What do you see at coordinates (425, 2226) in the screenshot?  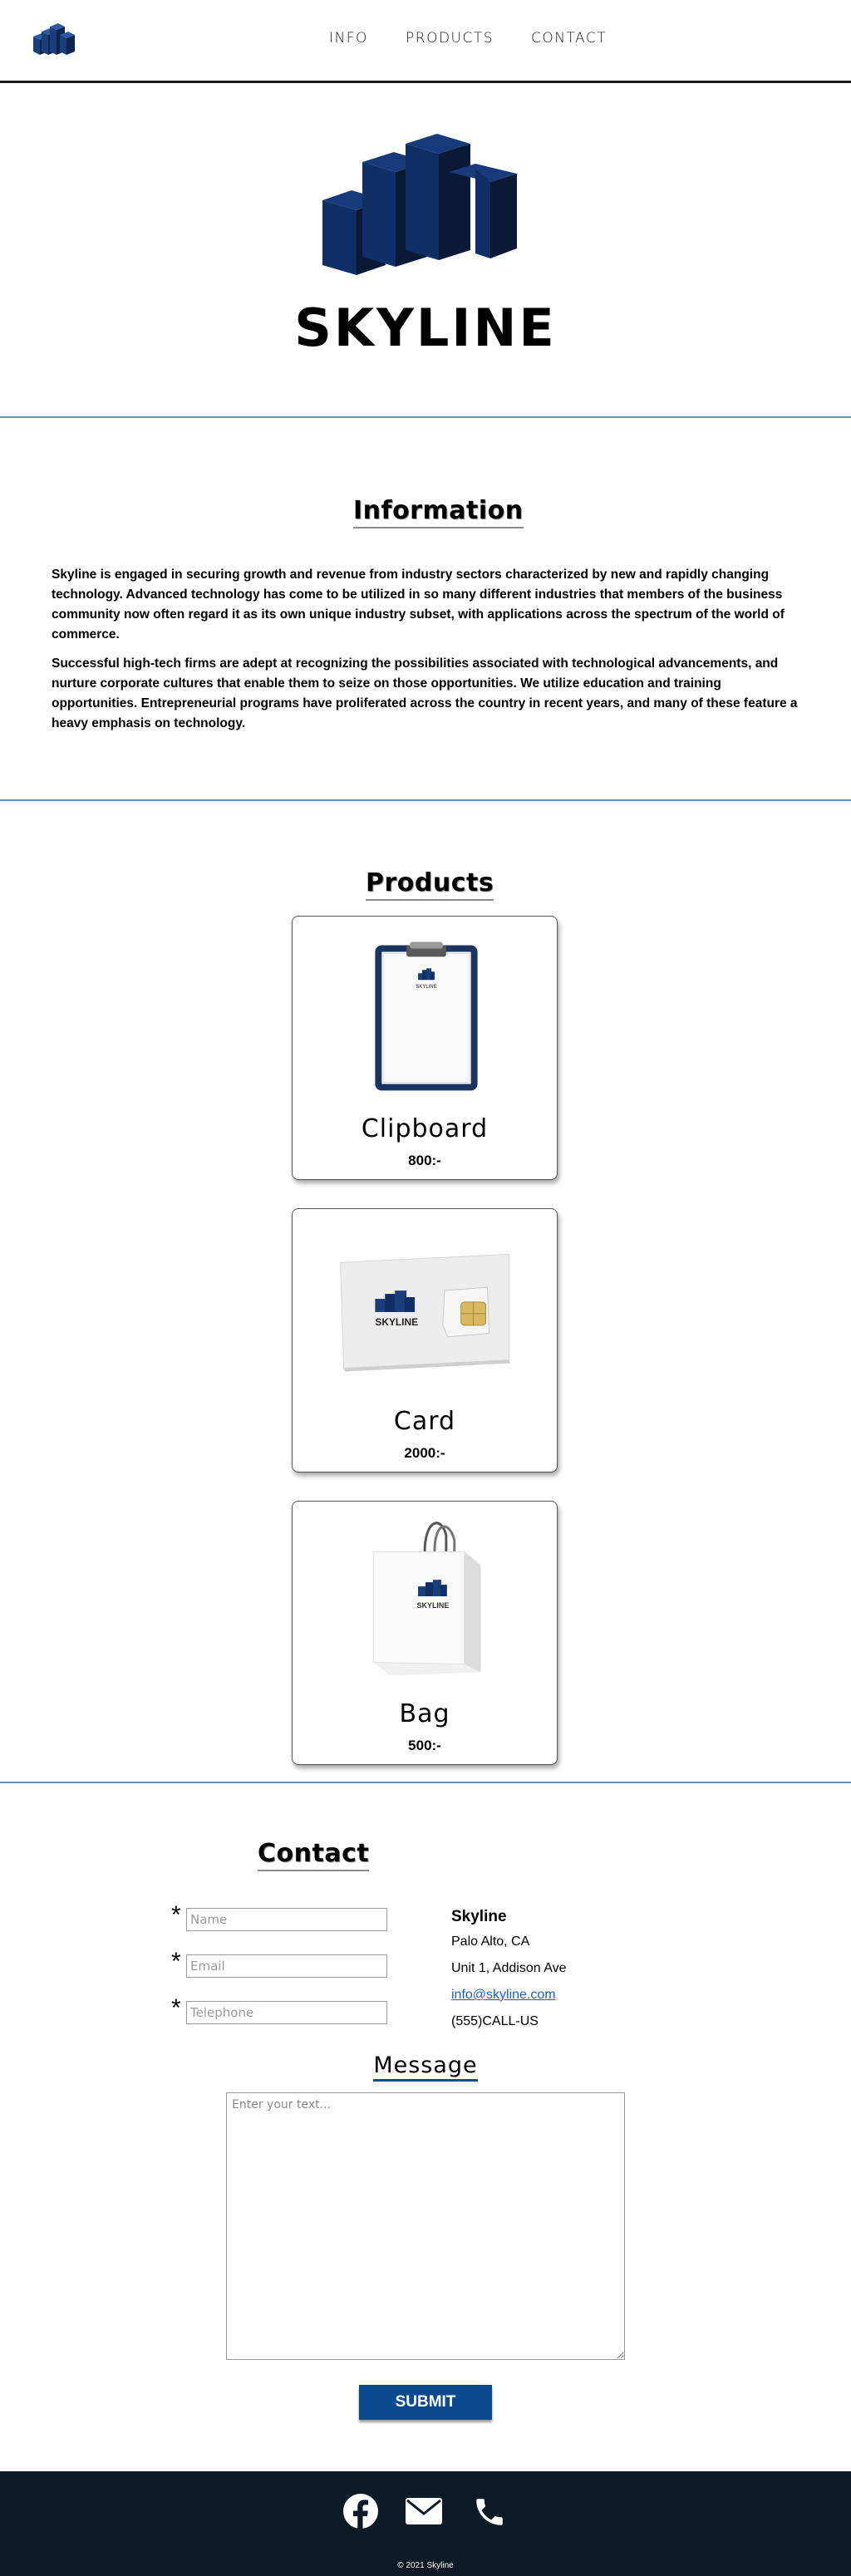 I see `message-textarea` at bounding box center [425, 2226].